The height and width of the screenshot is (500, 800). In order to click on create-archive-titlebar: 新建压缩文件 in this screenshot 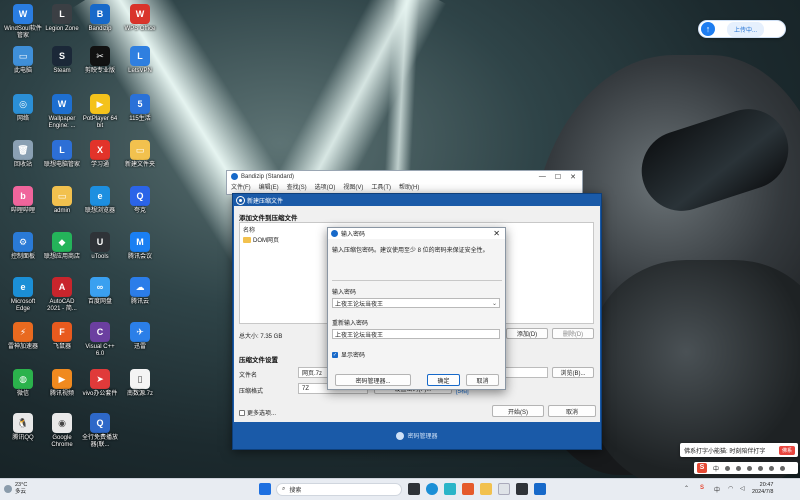, I will do `click(417, 200)`.